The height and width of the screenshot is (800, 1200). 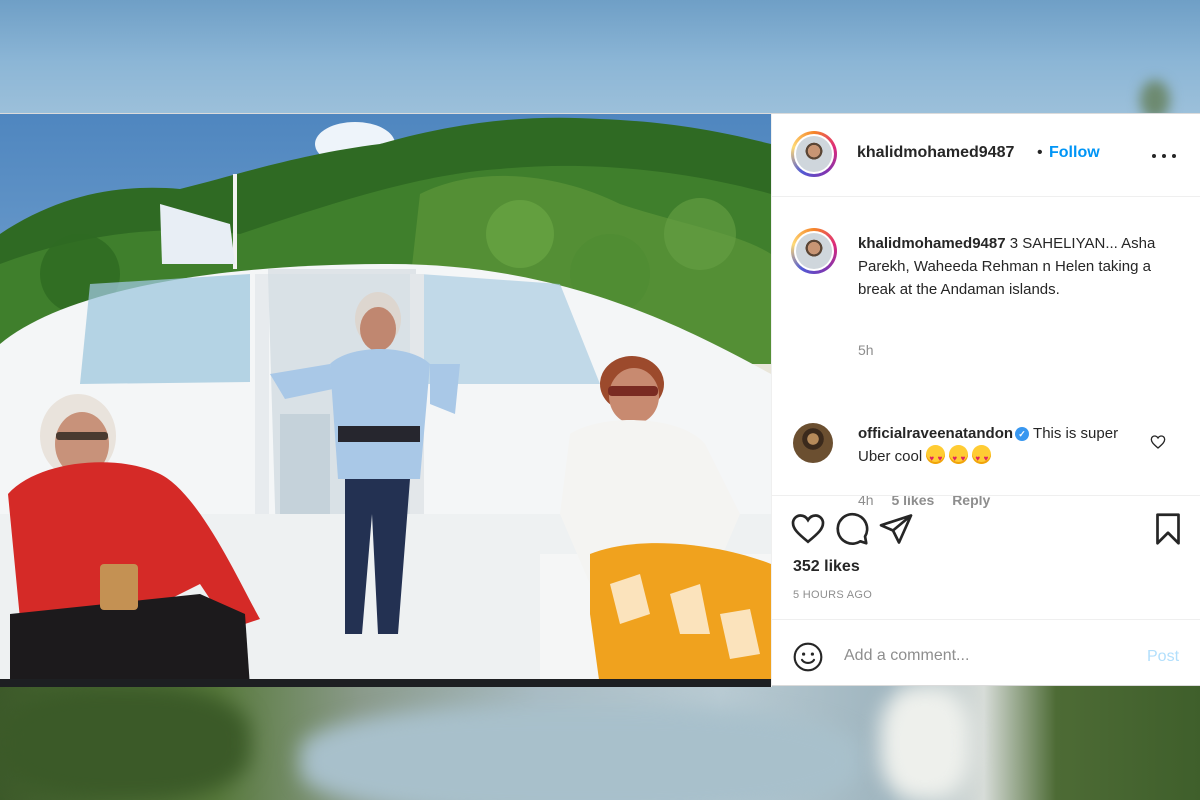 What do you see at coordinates (935, 153) in the screenshot?
I see `author-username: khalidmohamed9487` at bounding box center [935, 153].